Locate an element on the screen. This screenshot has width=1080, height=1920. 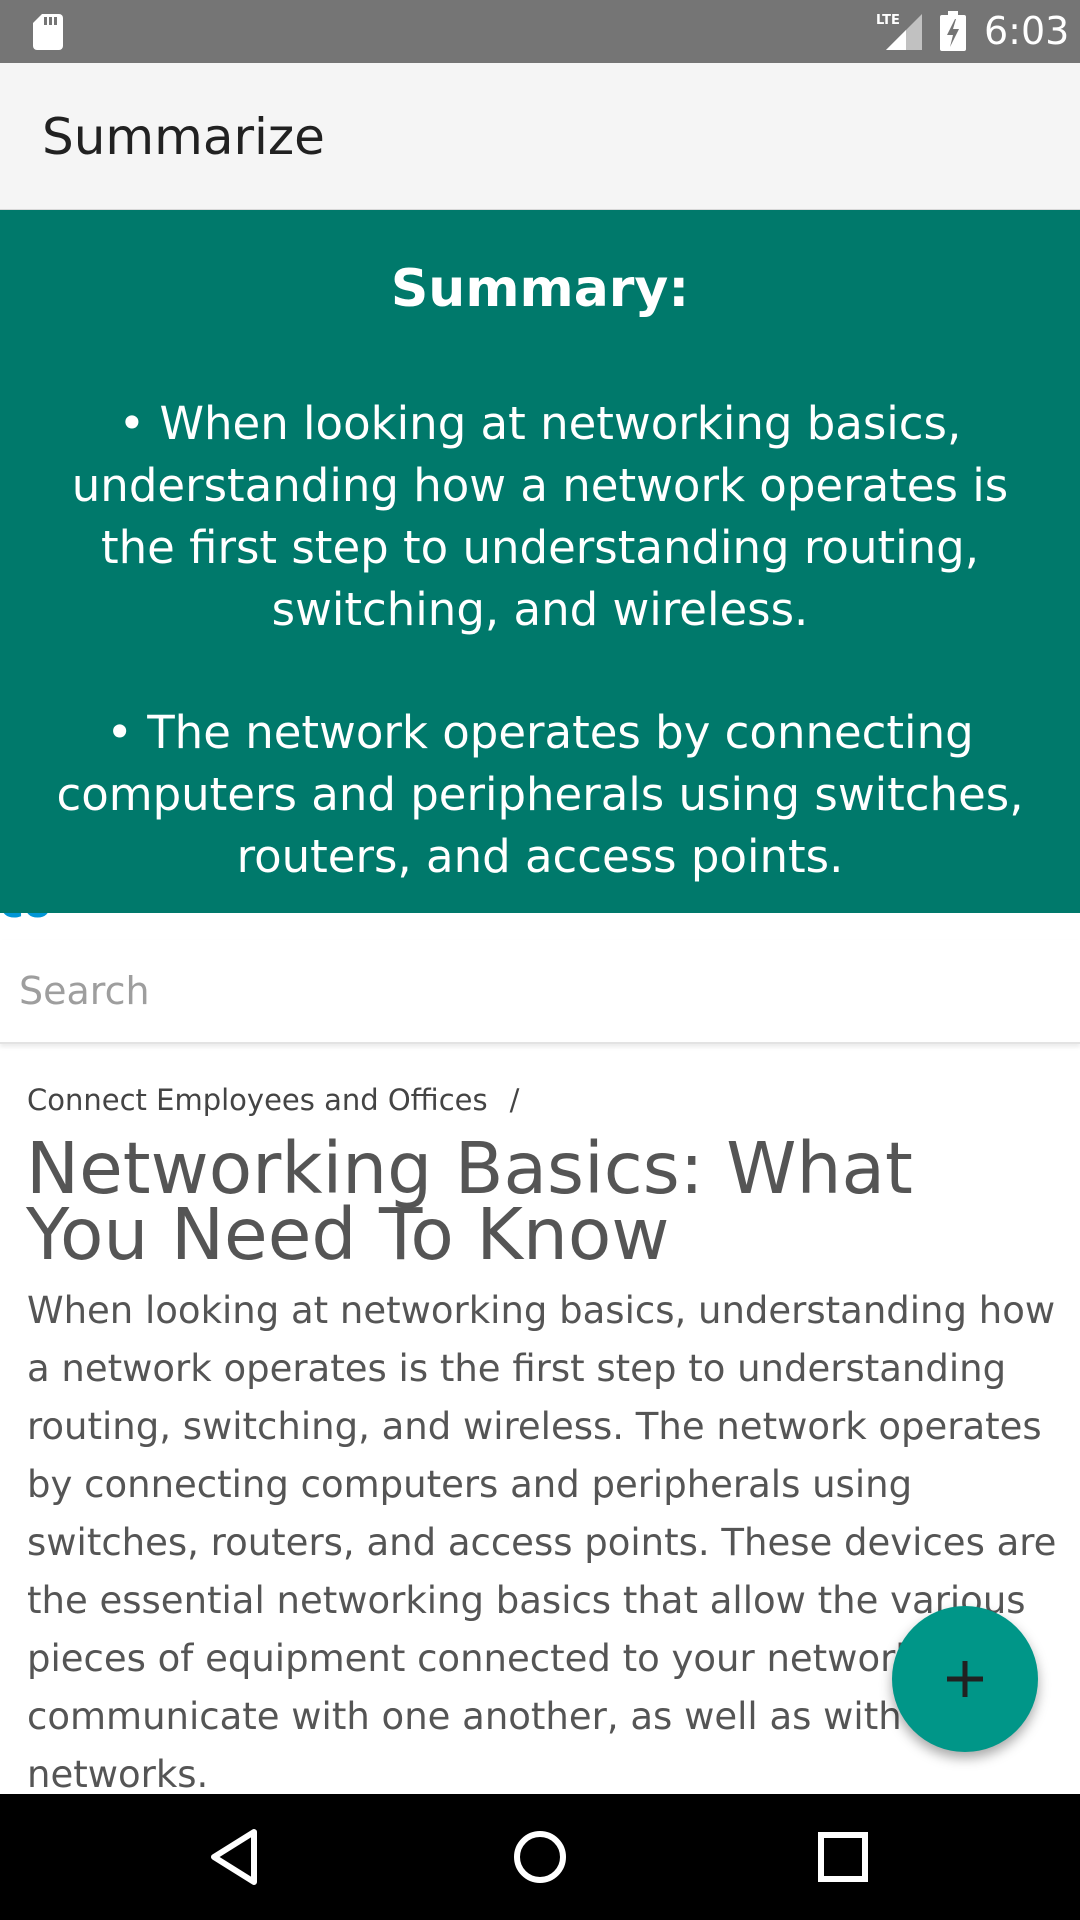
status-clock: 6:03 is located at coordinates (1027, 31).